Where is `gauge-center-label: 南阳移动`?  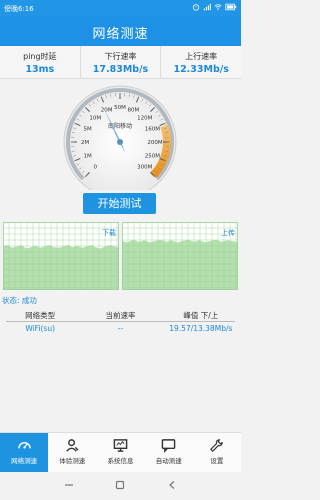
gauge-center-label: 南阳移动 is located at coordinates (120, 126).